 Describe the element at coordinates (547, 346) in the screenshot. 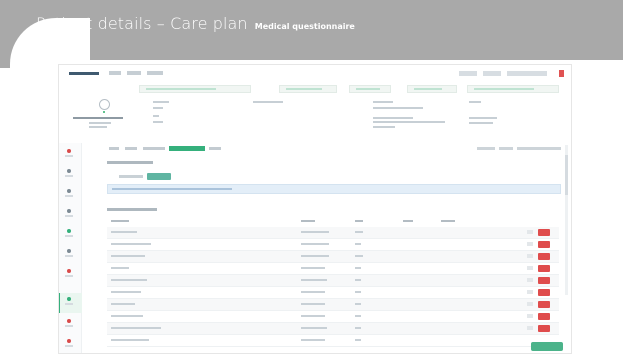

I see `floating-action-button` at that location.